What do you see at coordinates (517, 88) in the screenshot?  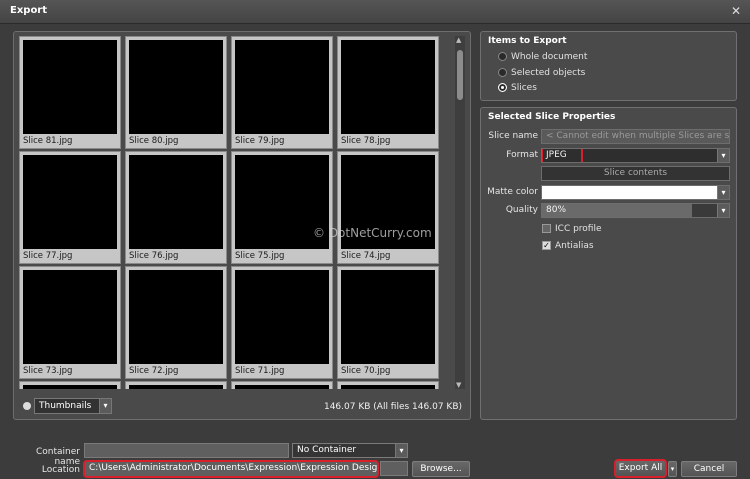 I see `option-slices: Slices` at bounding box center [517, 88].